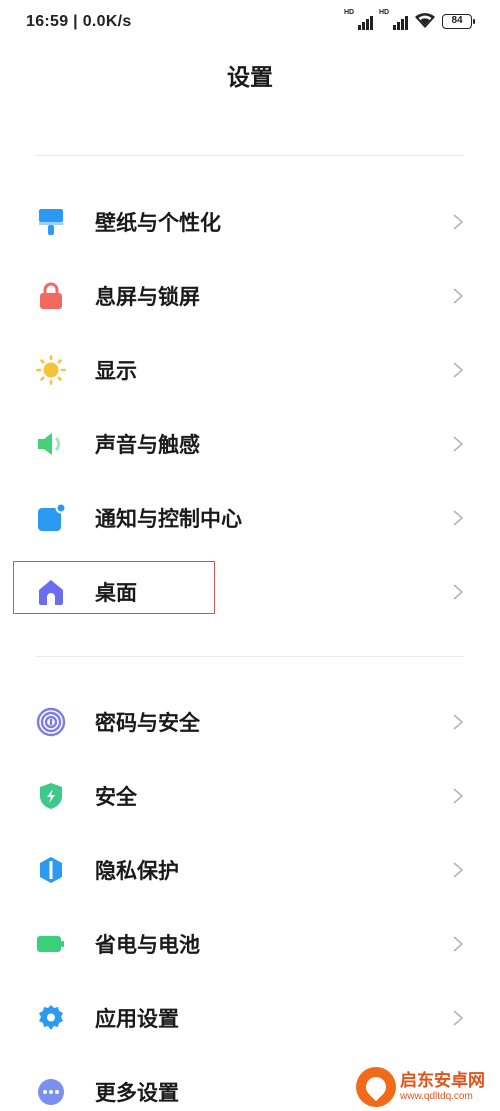 The image size is (500, 1111). I want to click on settings-item-wallpaper: 壁纸与个性化, so click(250, 222).